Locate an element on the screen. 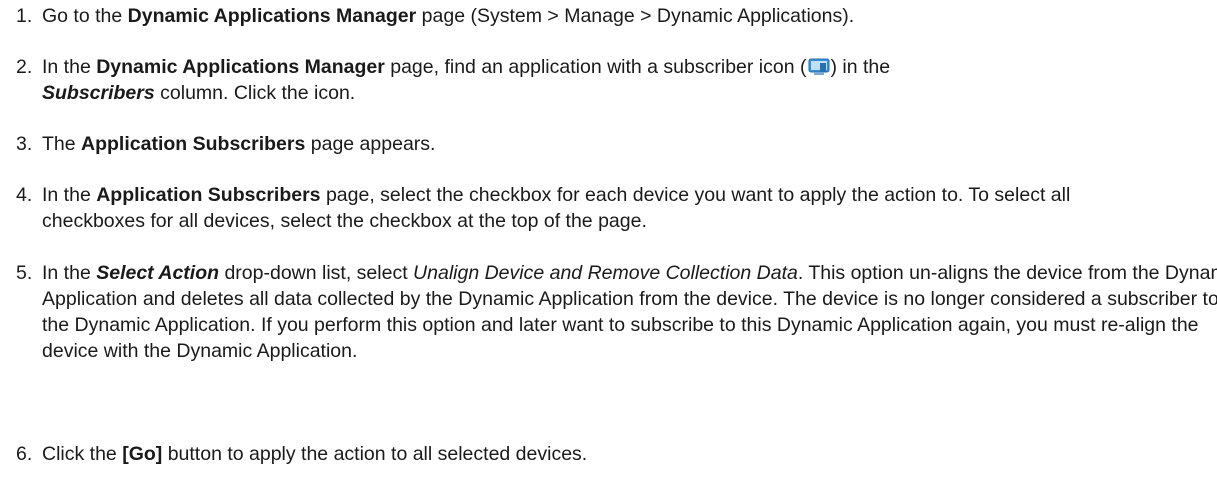 This screenshot has width=1217, height=482. step-number: 5. is located at coordinates (24, 273).